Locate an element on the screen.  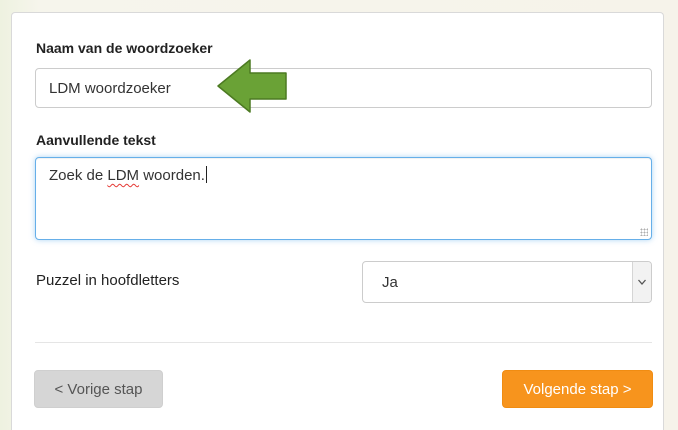
name-label: Naam van de woordzoeker is located at coordinates (124, 48).